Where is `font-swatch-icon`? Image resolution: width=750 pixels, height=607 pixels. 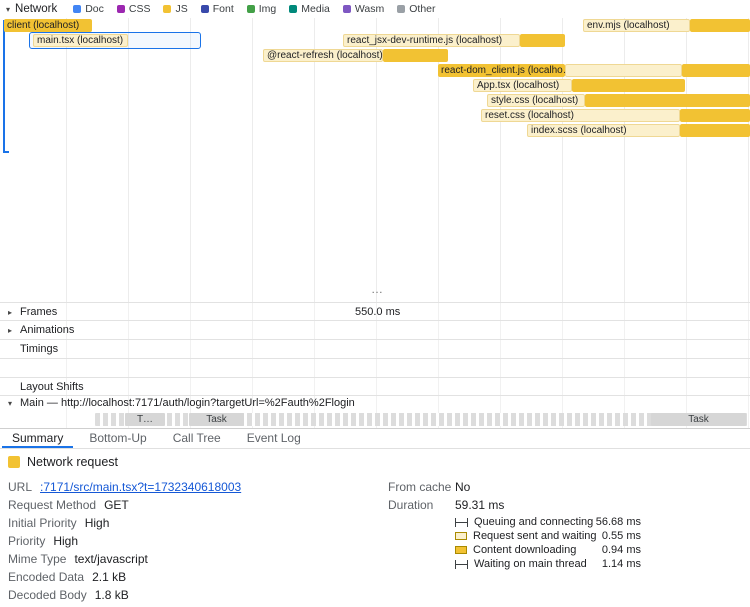
font-swatch-icon is located at coordinates (204, 9).